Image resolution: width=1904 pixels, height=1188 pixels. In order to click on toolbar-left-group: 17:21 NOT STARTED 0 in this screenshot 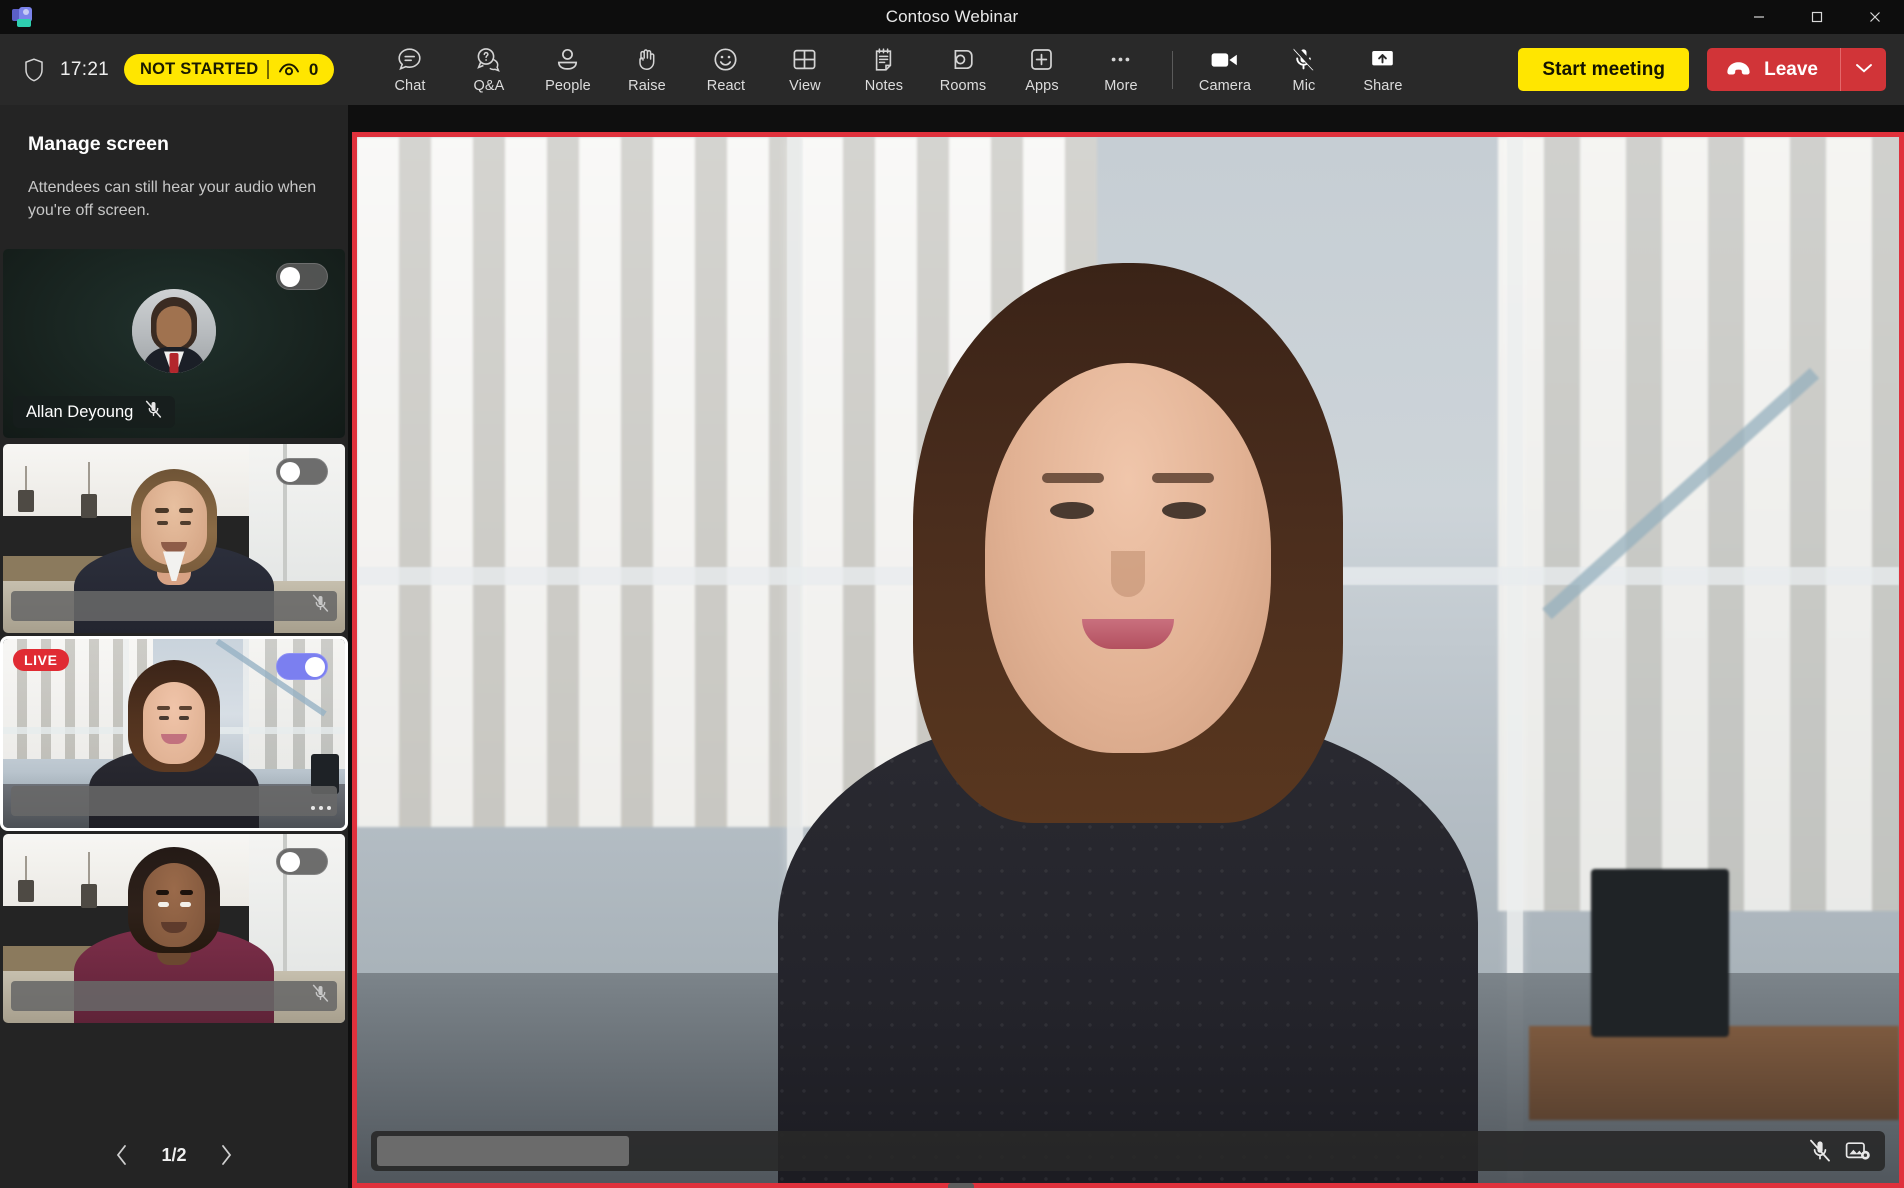, I will do `click(167, 69)`.